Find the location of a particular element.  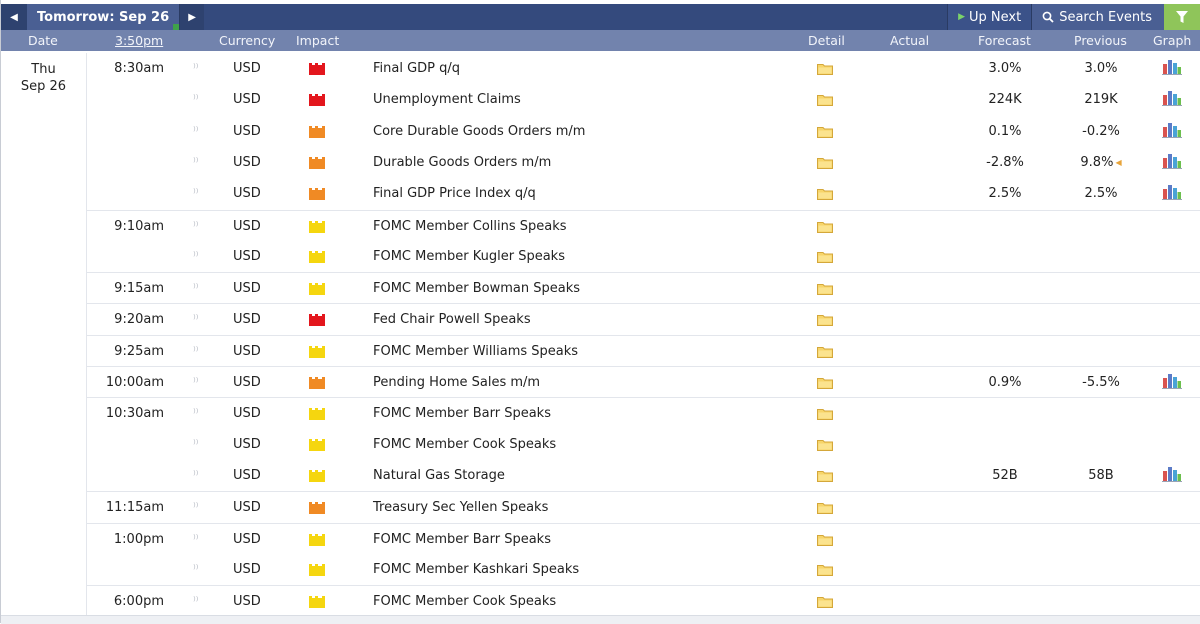

search-events-button: Search Events is located at coordinates (1097, 17).